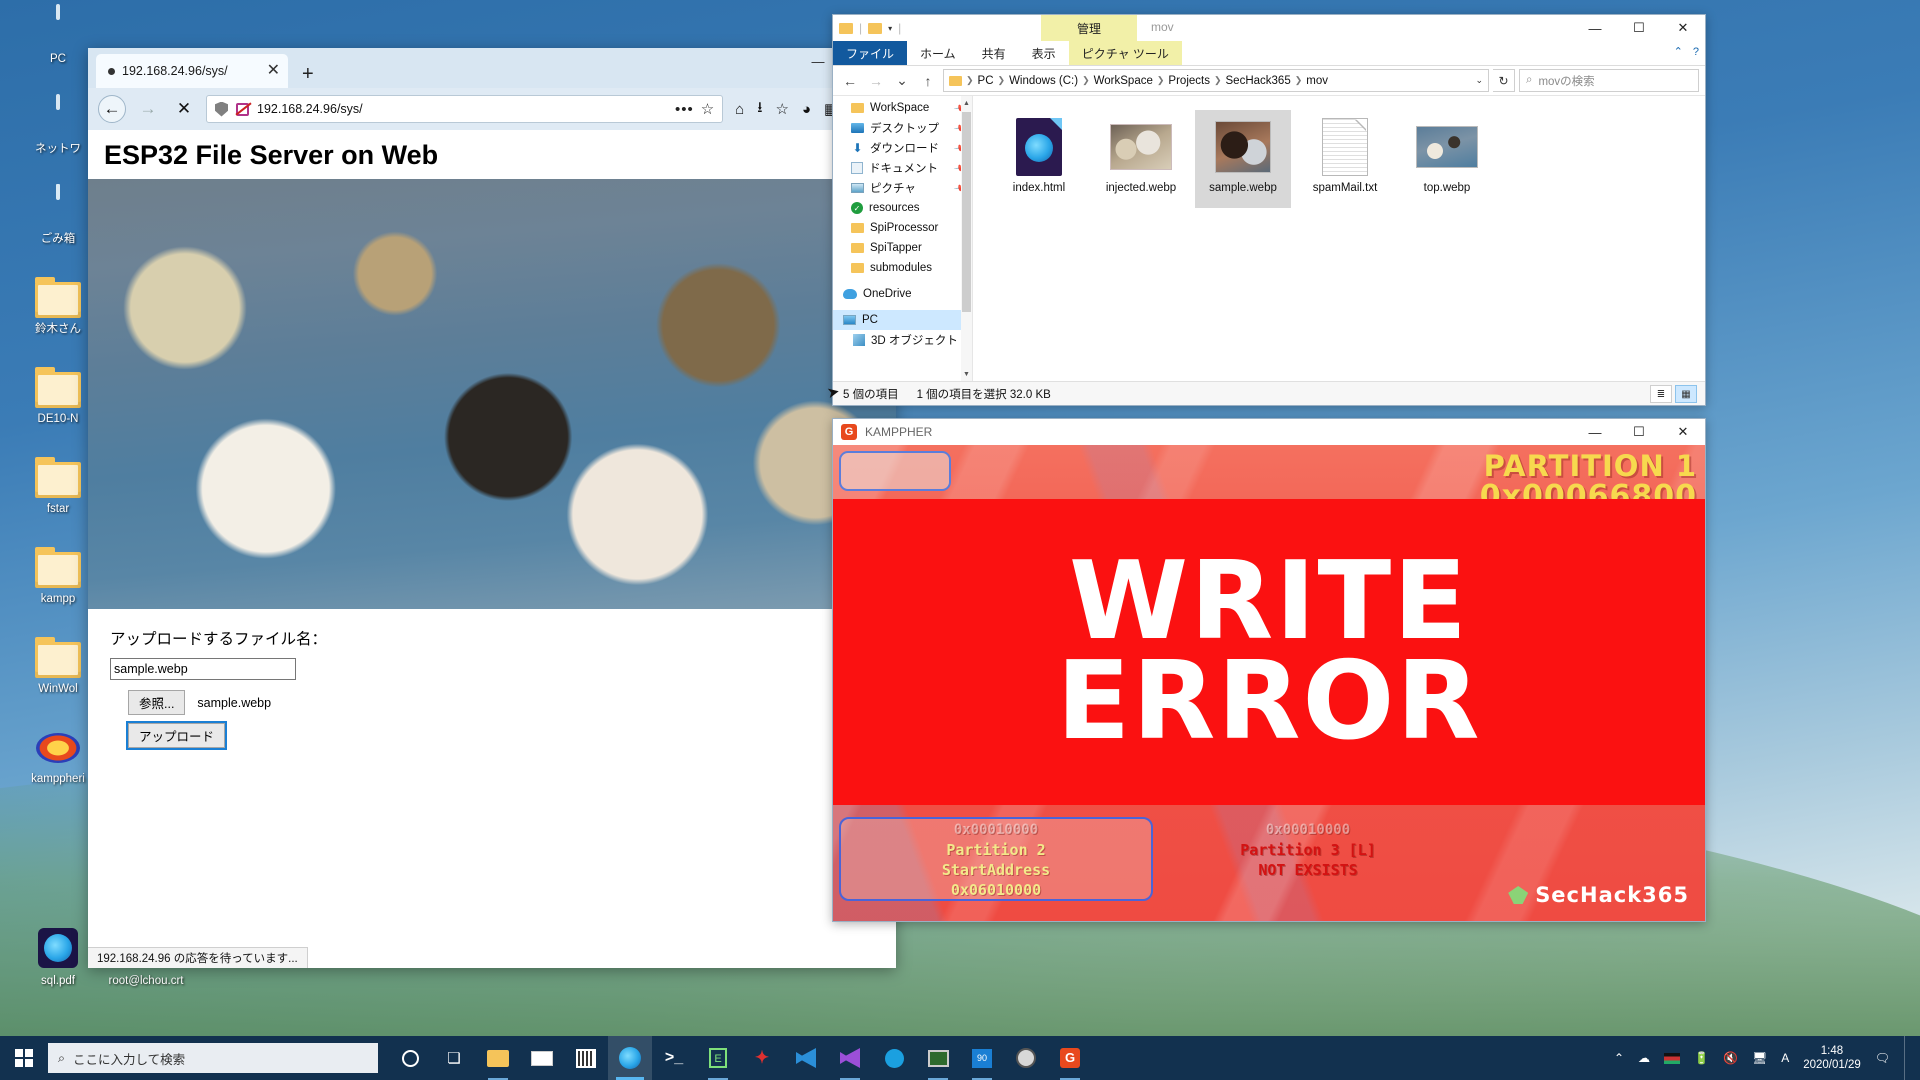  Describe the element at coordinates (902, 81) in the screenshot. I see `recent-locations-button: ⌄` at that location.